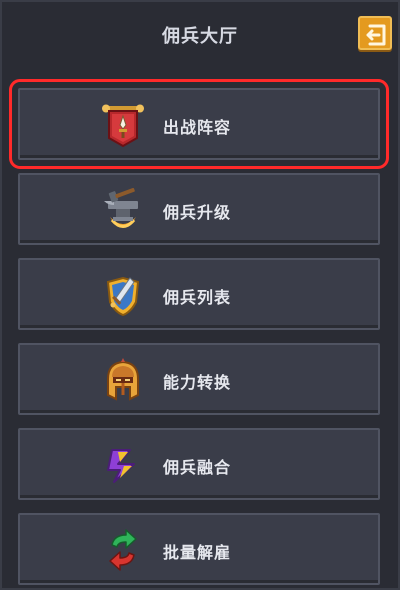  What do you see at coordinates (123, 380) in the screenshot?
I see `helmet-icon` at bounding box center [123, 380].